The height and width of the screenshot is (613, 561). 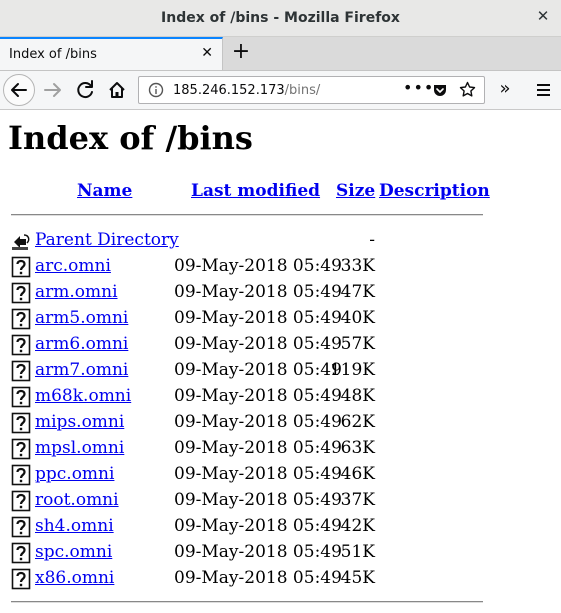 I want to click on file-size: 63K, so click(x=357, y=448).